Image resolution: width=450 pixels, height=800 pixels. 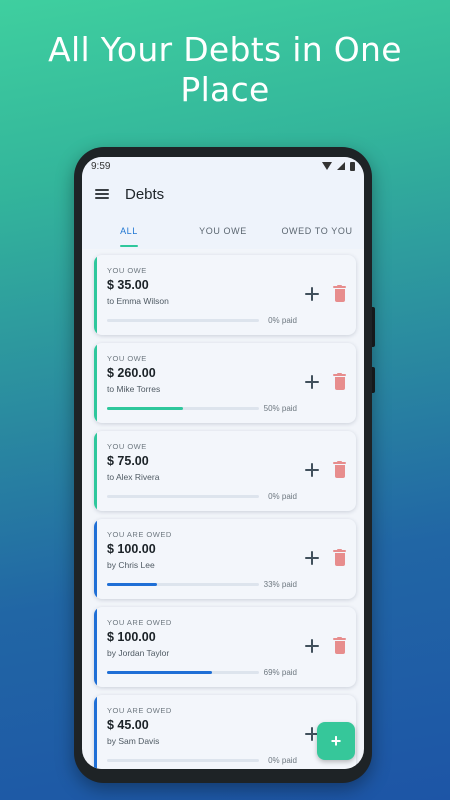 What do you see at coordinates (223, 194) in the screenshot?
I see `app-bar: Debts` at bounding box center [223, 194].